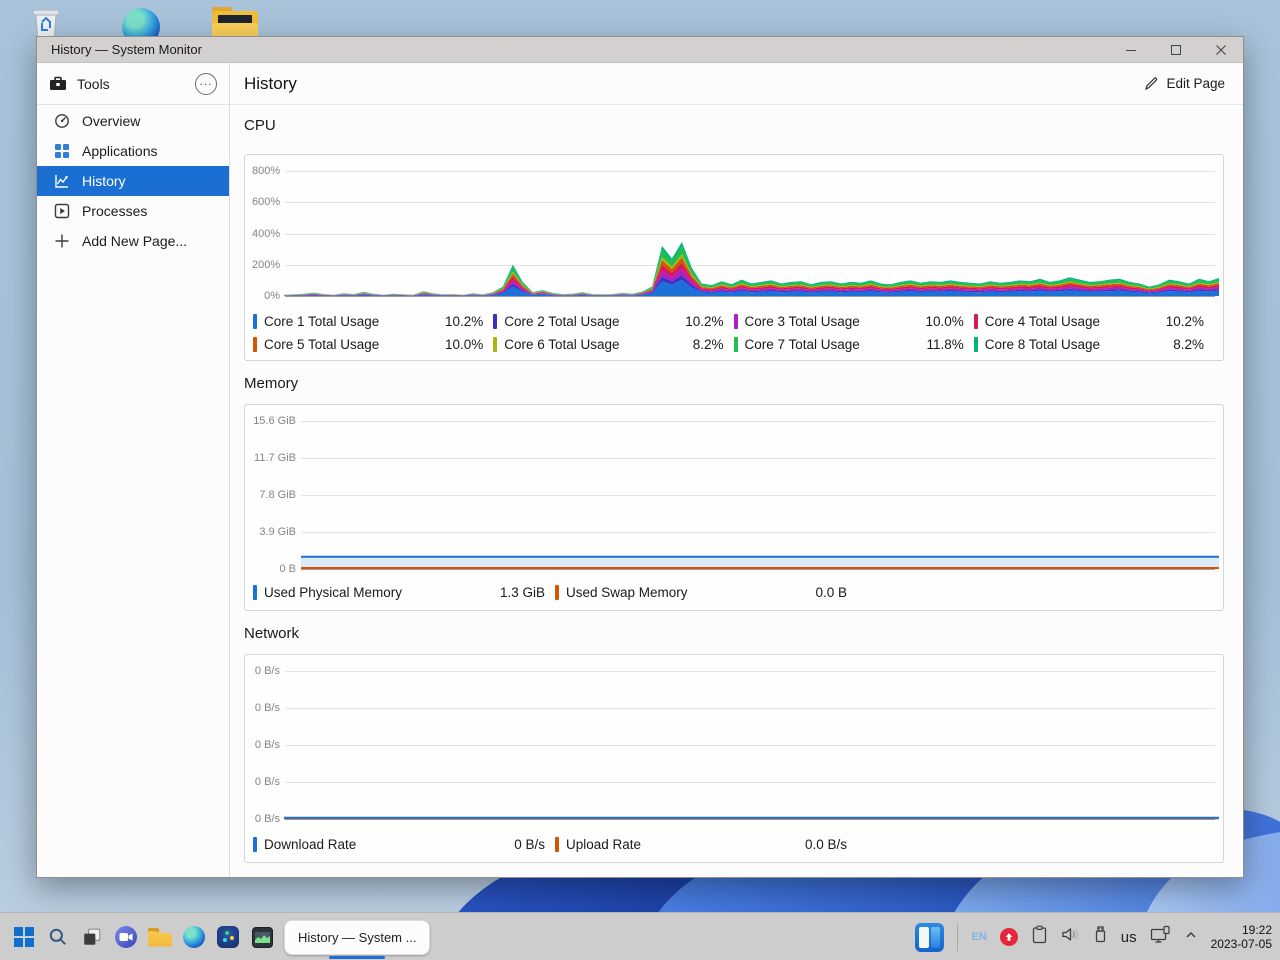  What do you see at coordinates (853, 344) in the screenshot?
I see `legend-item: Core 7 Total Usage 11.8%` at bounding box center [853, 344].